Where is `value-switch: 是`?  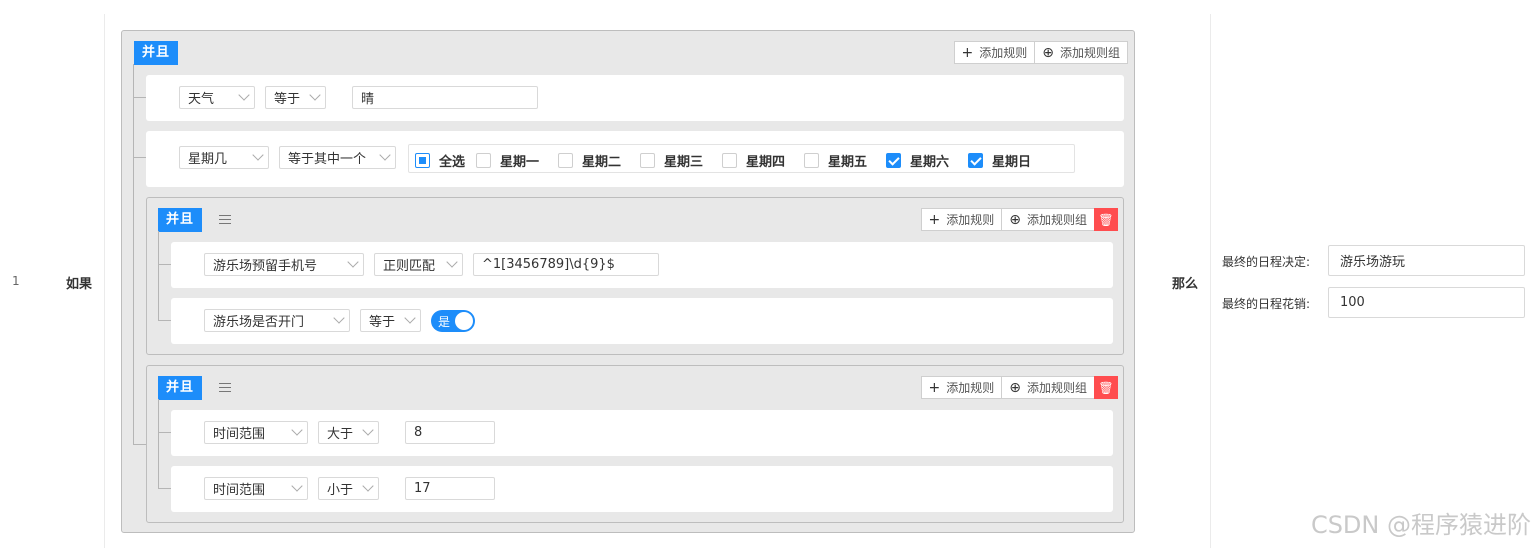
value-switch: 是 is located at coordinates (453, 321).